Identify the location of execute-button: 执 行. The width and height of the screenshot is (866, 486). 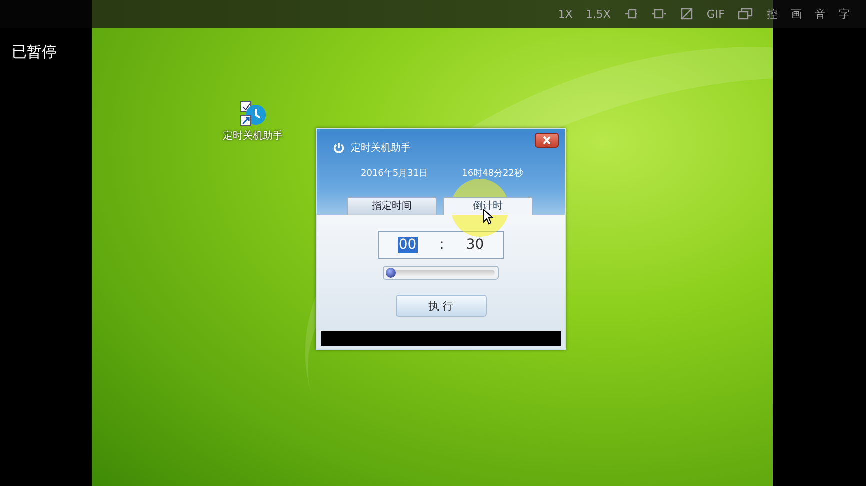
(441, 306).